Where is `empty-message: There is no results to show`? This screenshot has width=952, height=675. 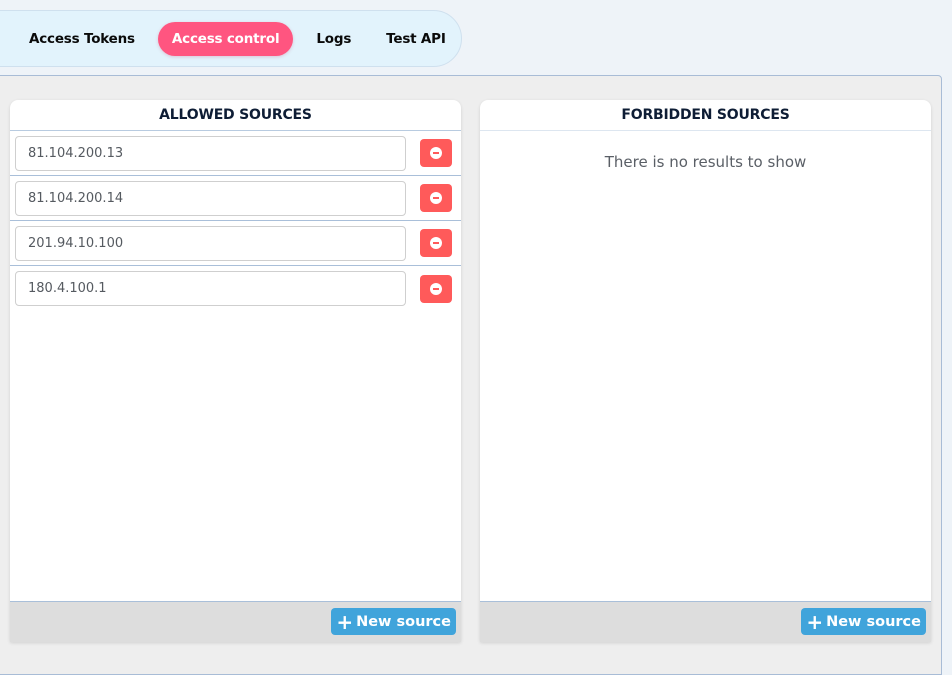 empty-message: There is no results to show is located at coordinates (705, 162).